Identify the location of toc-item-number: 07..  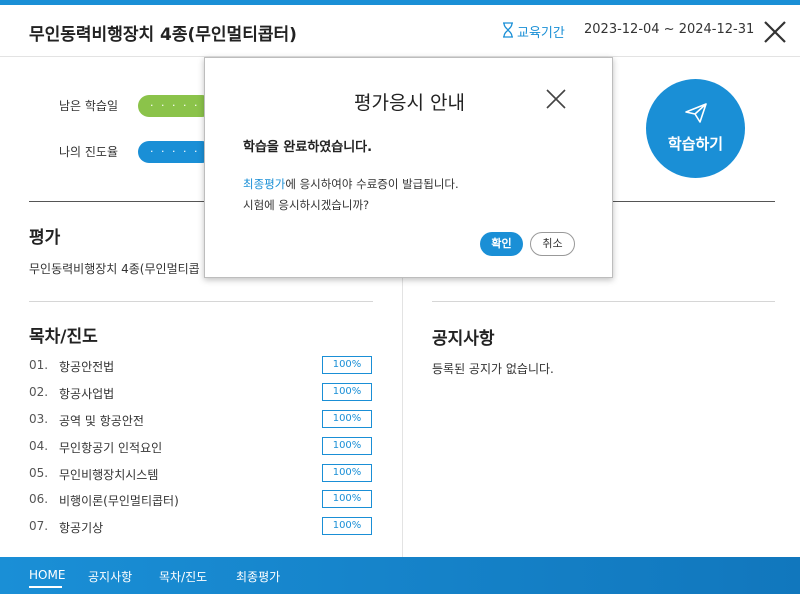
(39, 526).